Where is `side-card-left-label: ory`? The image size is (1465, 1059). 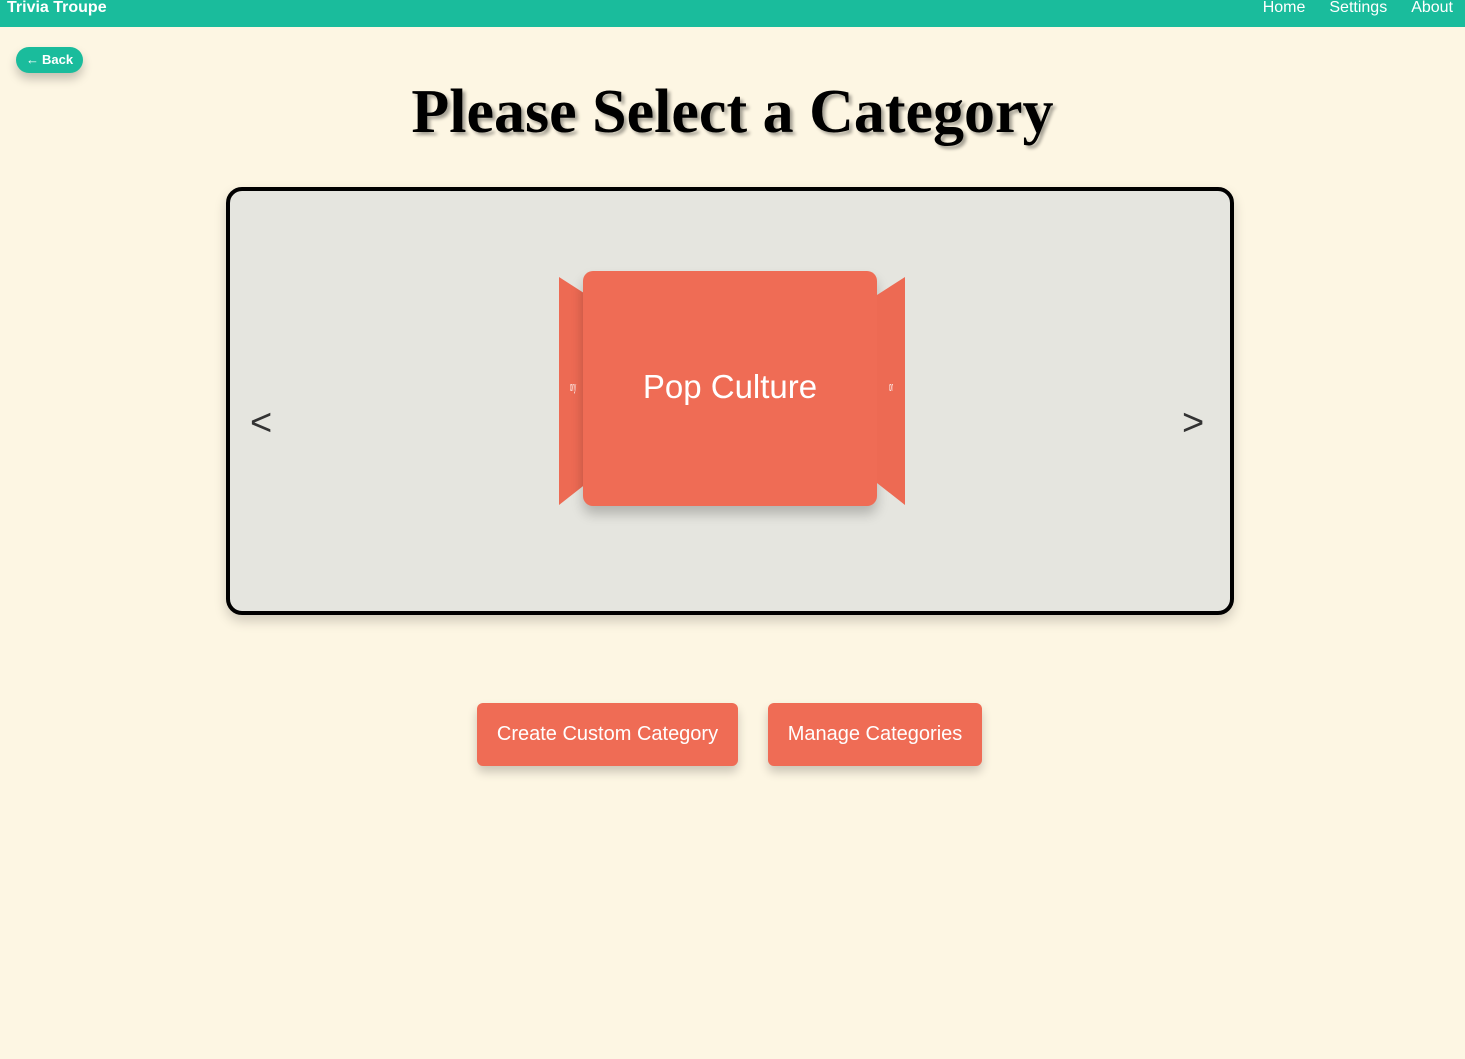 side-card-left-label: ory is located at coordinates (573, 386).